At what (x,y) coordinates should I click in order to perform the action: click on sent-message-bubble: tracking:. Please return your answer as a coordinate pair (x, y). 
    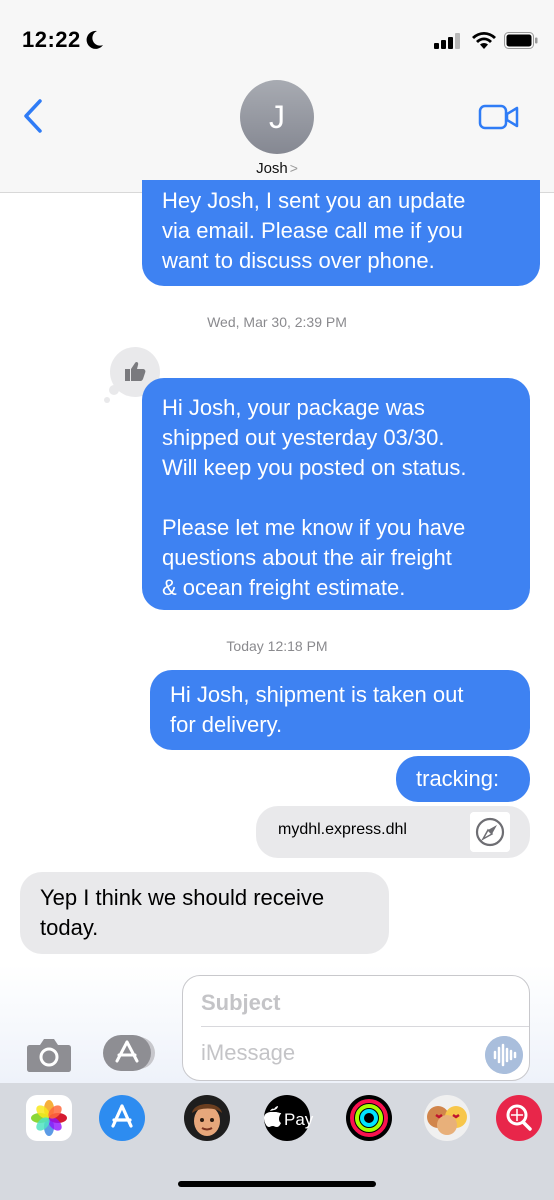
    Looking at the image, I should click on (463, 779).